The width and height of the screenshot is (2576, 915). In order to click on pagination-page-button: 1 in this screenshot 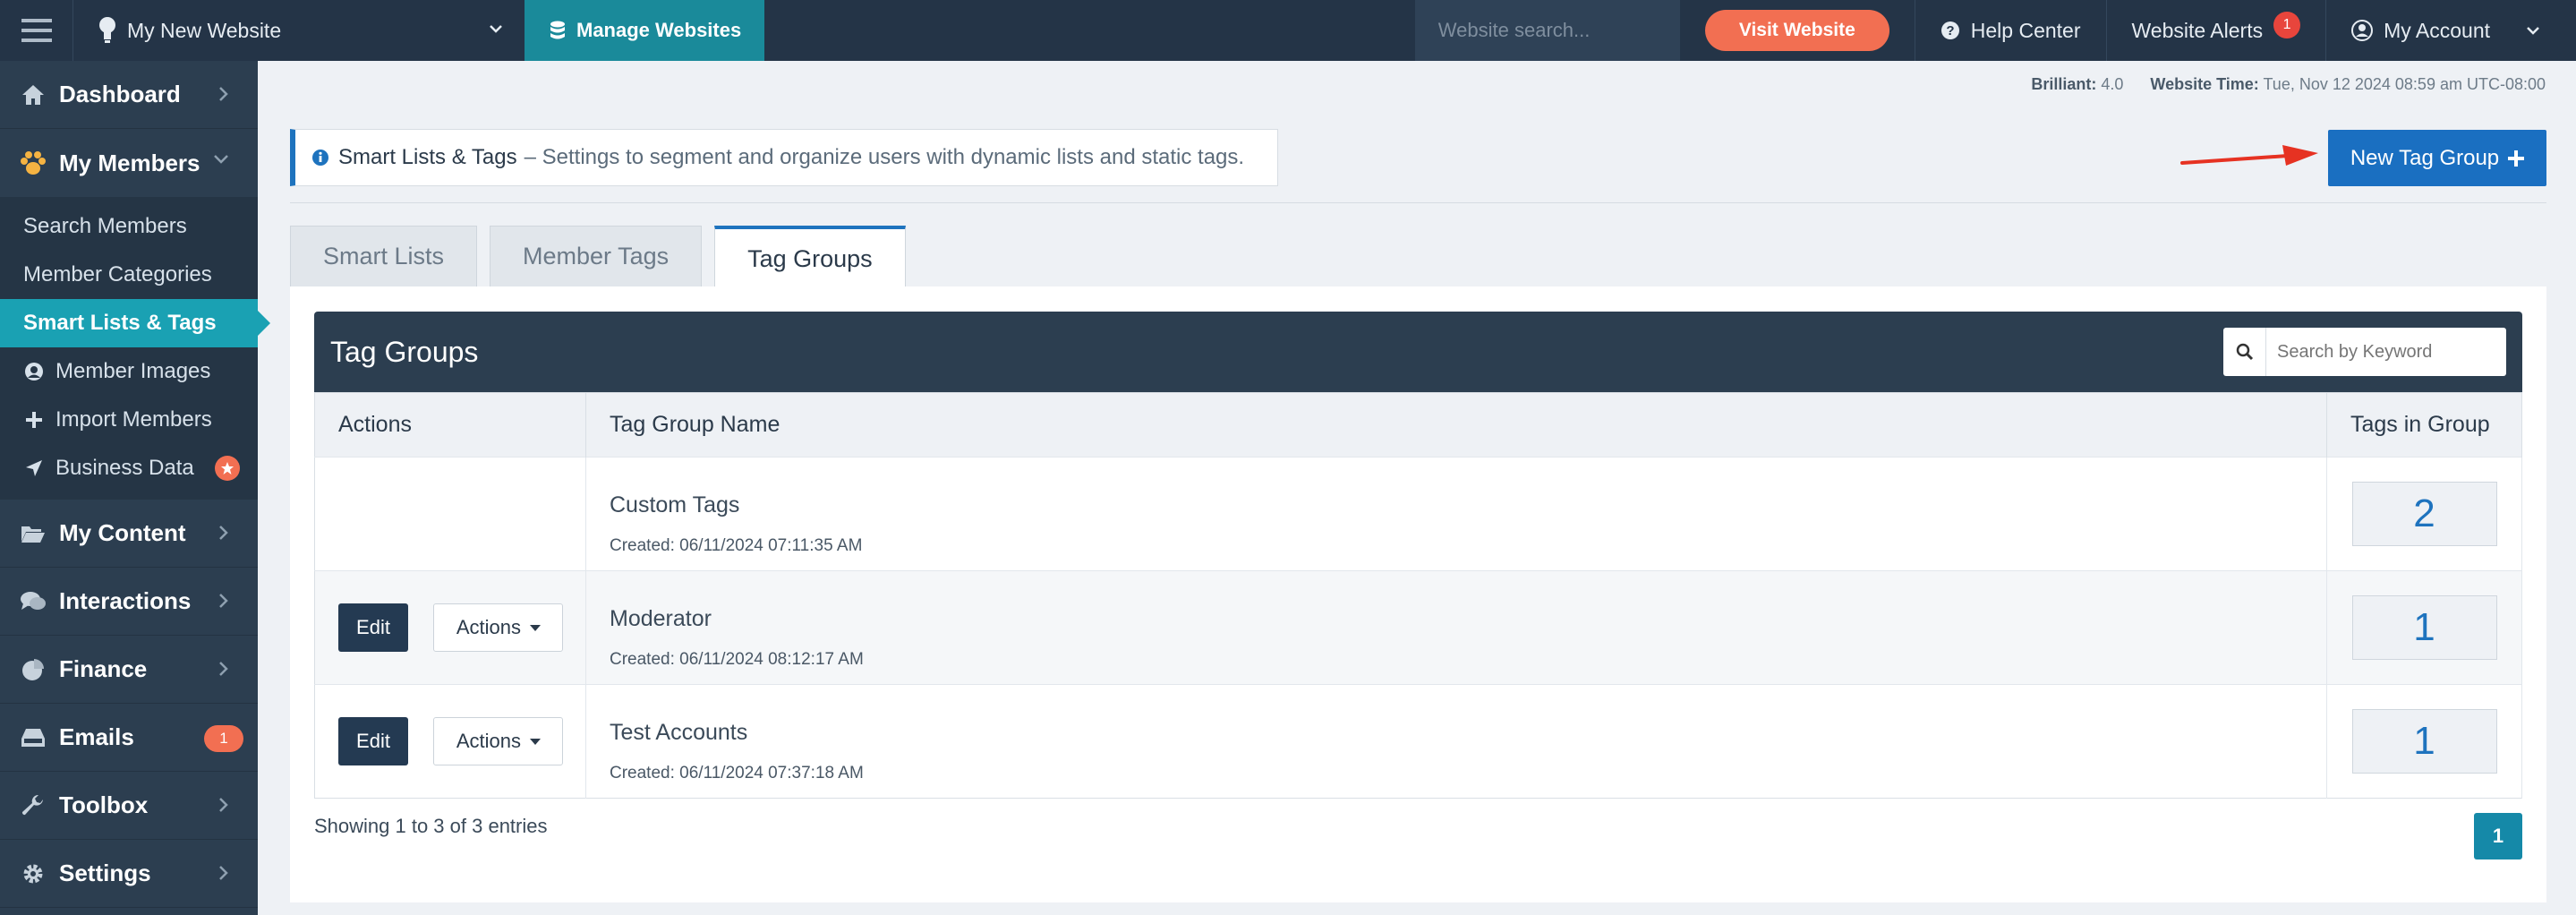, I will do `click(2498, 836)`.